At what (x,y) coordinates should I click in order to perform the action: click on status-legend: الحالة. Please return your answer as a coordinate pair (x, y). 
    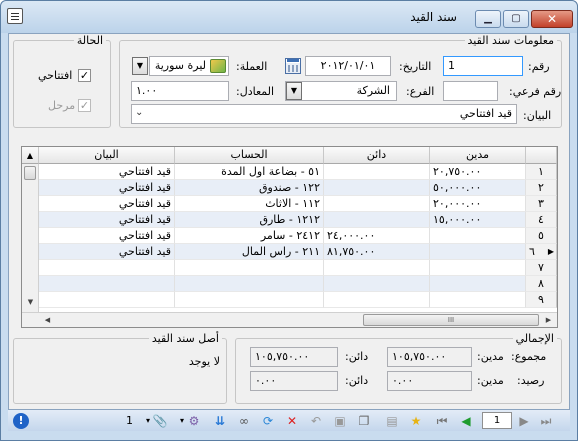
    Looking at the image, I should click on (89, 40).